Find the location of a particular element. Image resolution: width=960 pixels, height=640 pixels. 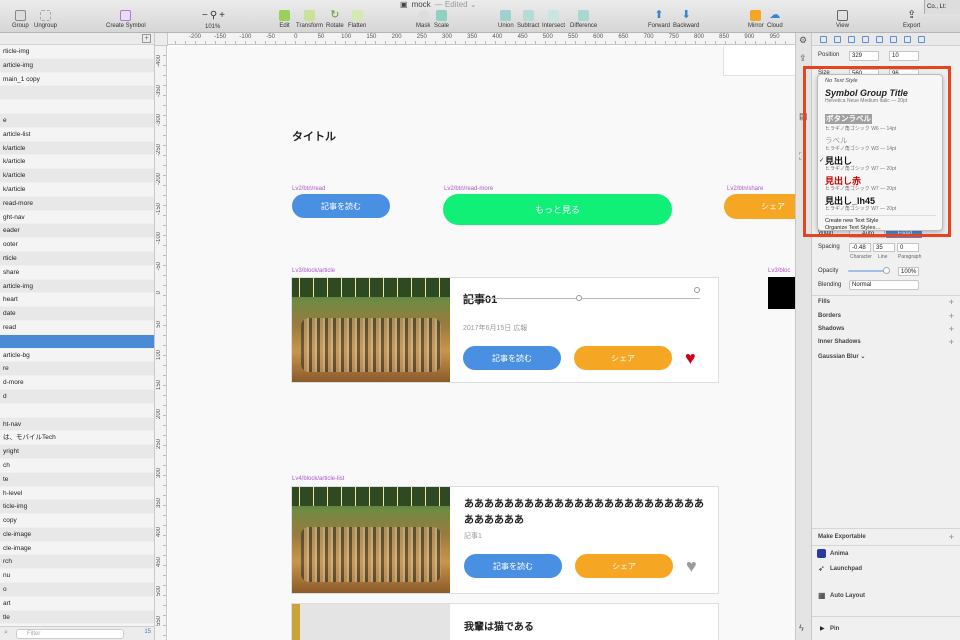

layer-row: ch is located at coordinates (77, 466).